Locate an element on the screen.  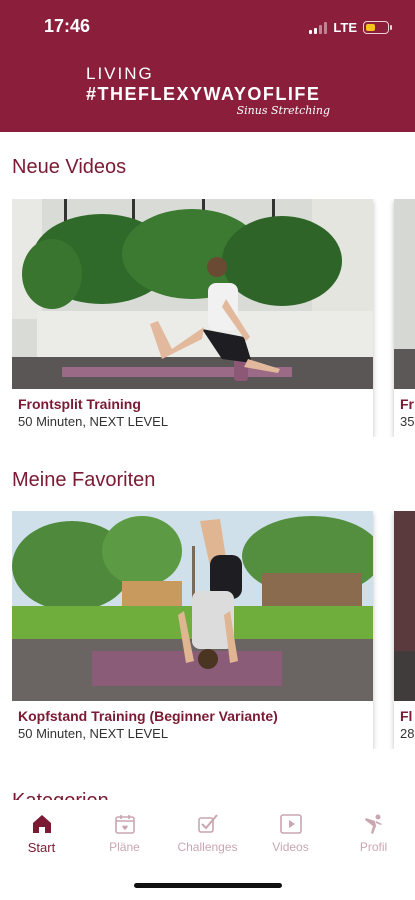
home-icon is located at coordinates (41, 824).